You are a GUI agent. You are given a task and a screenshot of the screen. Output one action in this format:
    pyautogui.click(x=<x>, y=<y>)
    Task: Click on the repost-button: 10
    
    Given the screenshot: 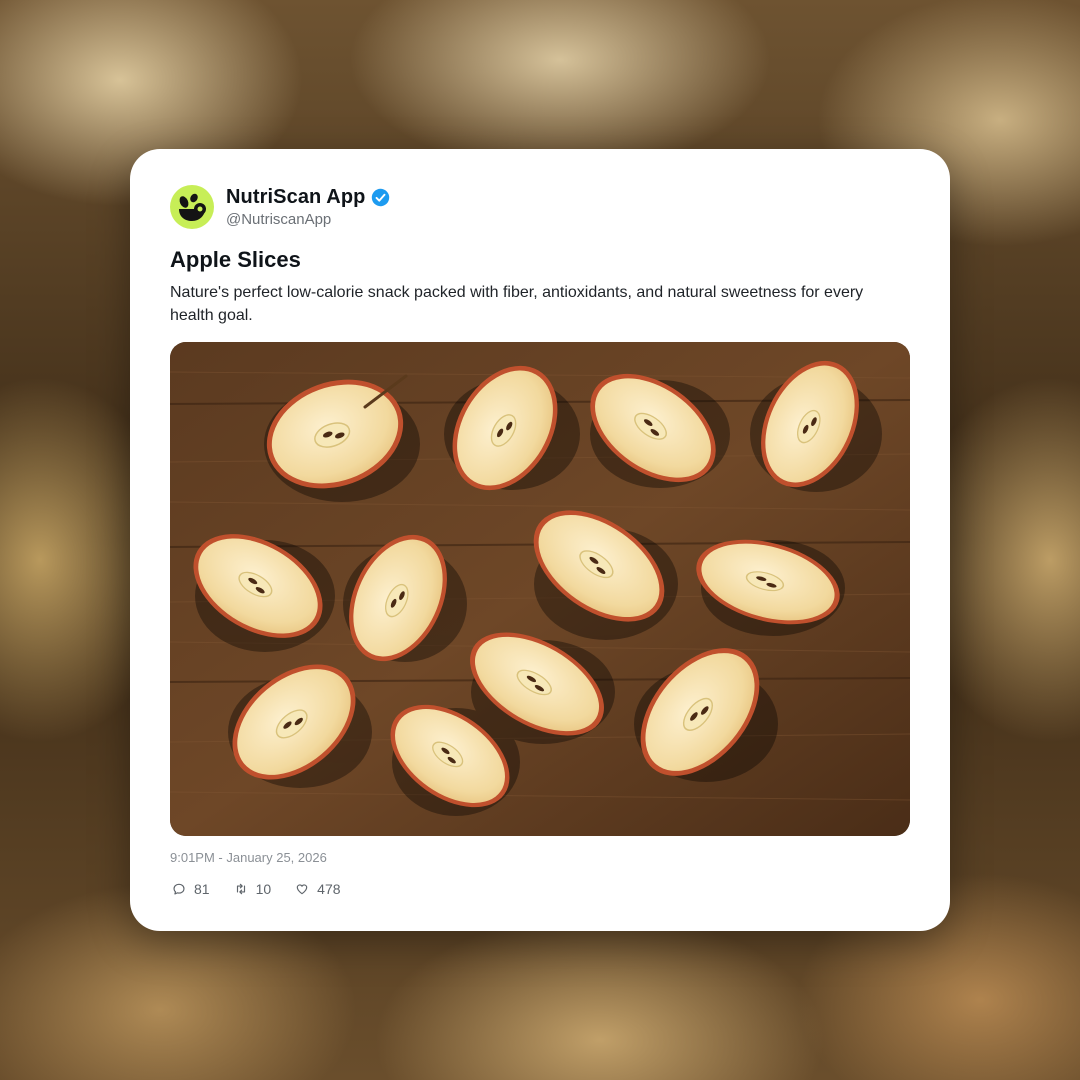 What is the action you would take?
    pyautogui.click(x=253, y=889)
    